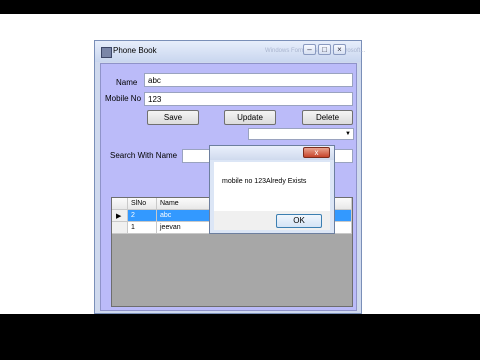  I want to click on window-title: Phone Book, so click(135, 50).